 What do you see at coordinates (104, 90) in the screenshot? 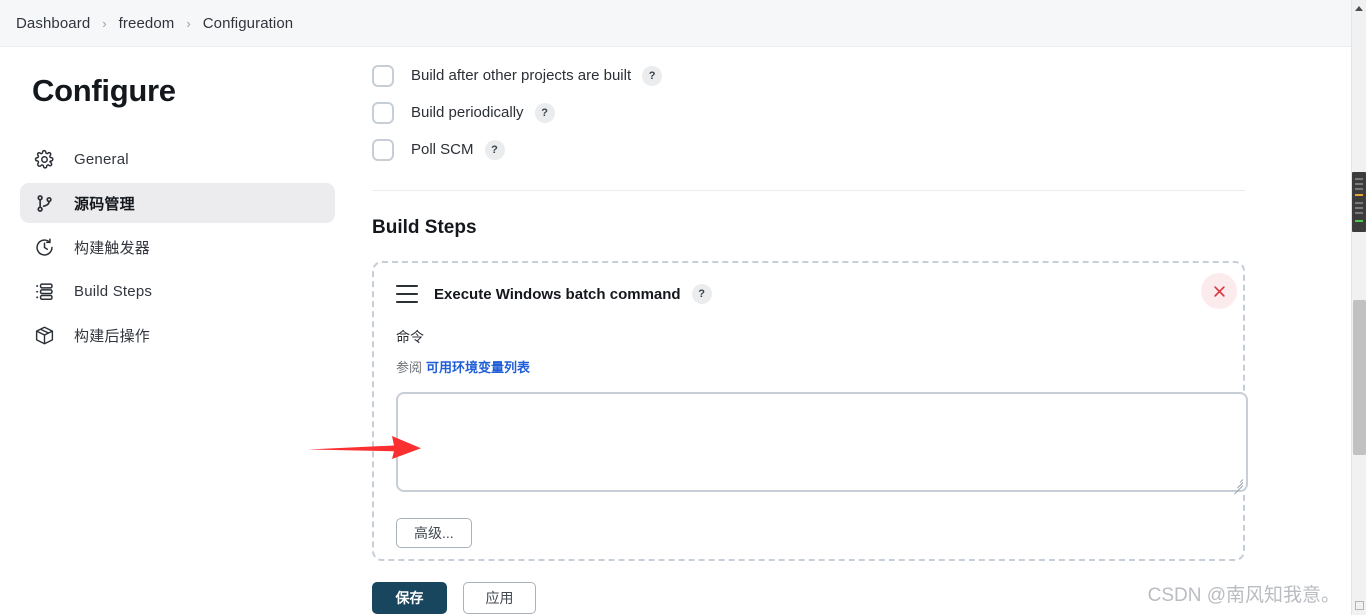
I see `page-title: Configure` at bounding box center [104, 90].